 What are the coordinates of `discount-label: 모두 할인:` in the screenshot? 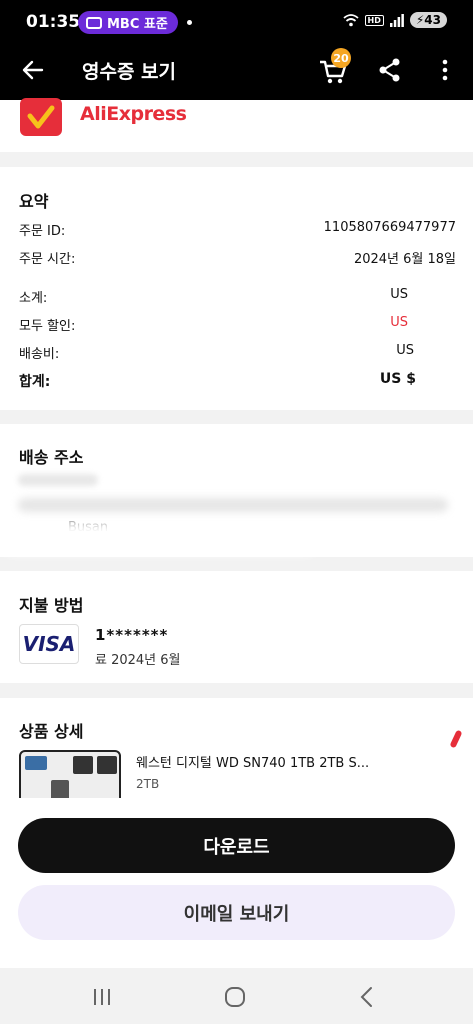 It's located at (47, 326).